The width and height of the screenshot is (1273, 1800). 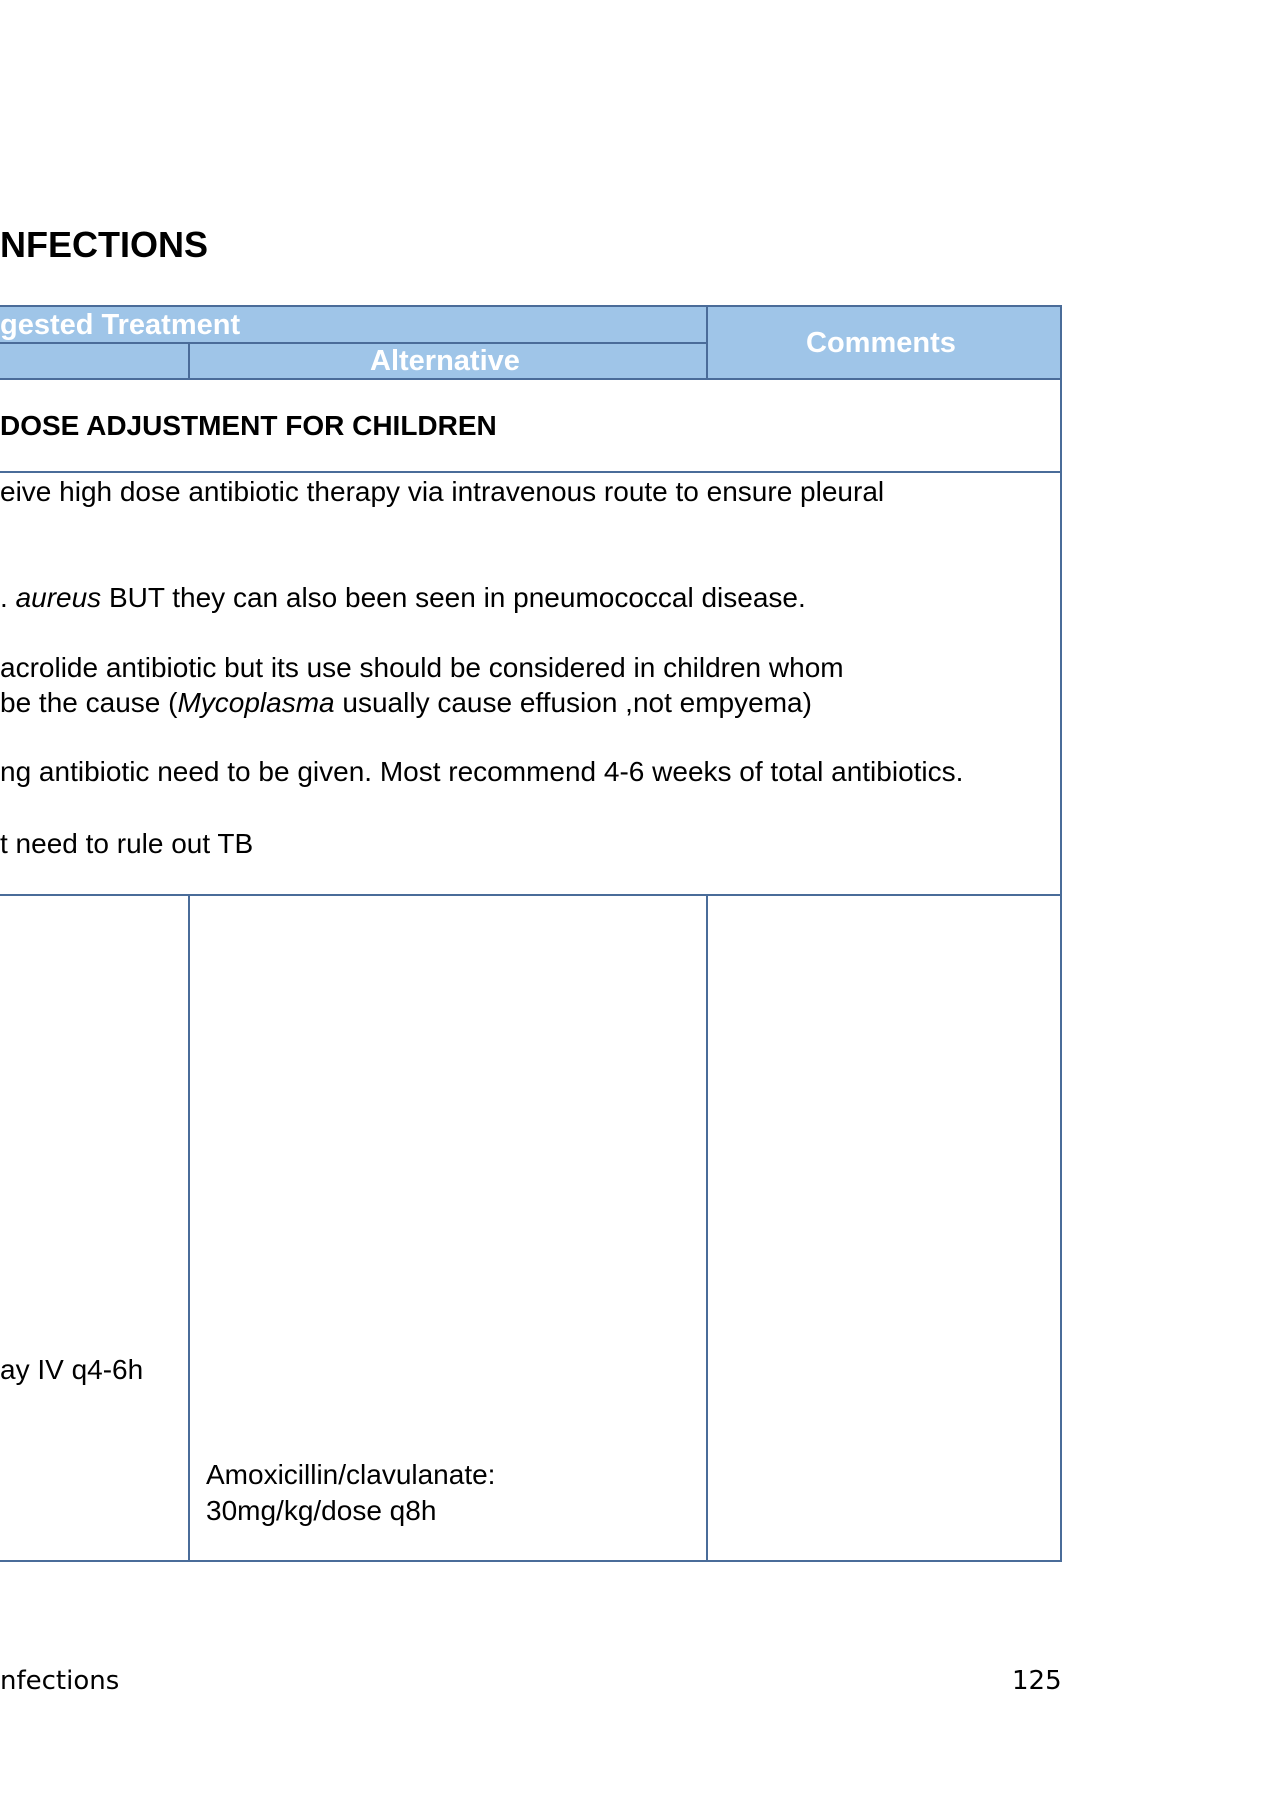 What do you see at coordinates (189, 361) in the screenshot?
I see `alternative-divider-header` at bounding box center [189, 361].